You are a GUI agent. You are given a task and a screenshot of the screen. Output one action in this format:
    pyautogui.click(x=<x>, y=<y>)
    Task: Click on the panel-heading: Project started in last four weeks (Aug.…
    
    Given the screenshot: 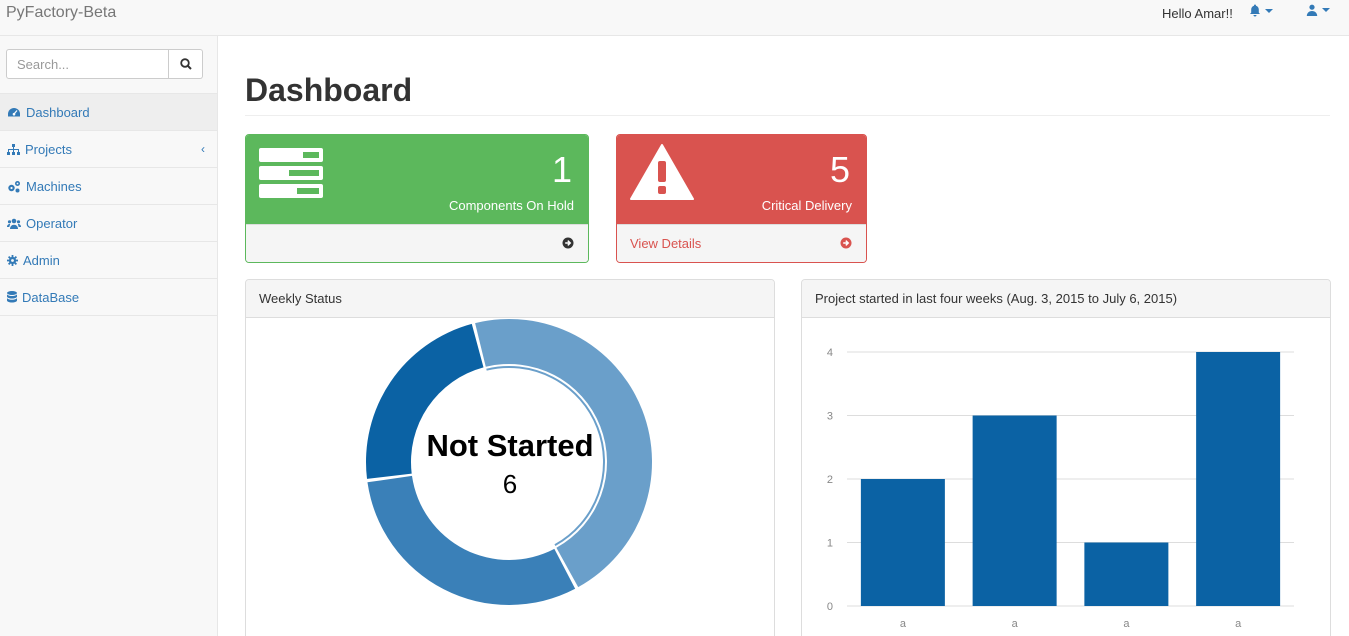 What is the action you would take?
    pyautogui.click(x=1066, y=299)
    